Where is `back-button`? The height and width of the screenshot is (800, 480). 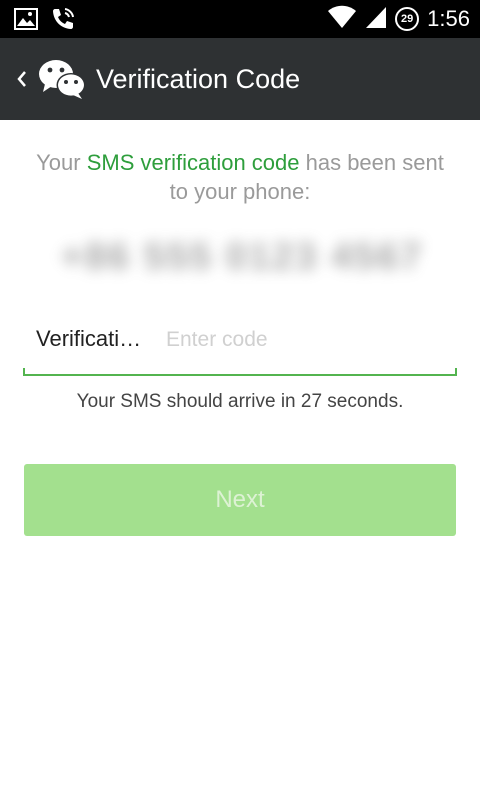
back-button is located at coordinates (22, 79).